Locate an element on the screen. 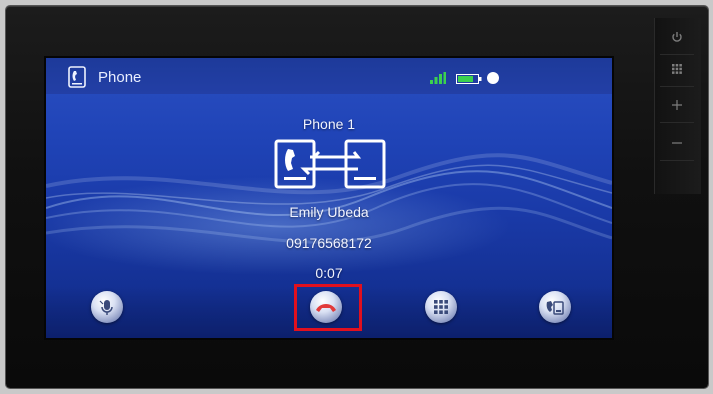 This screenshot has width=713, height=394. phone-app-icon is located at coordinates (77, 77).